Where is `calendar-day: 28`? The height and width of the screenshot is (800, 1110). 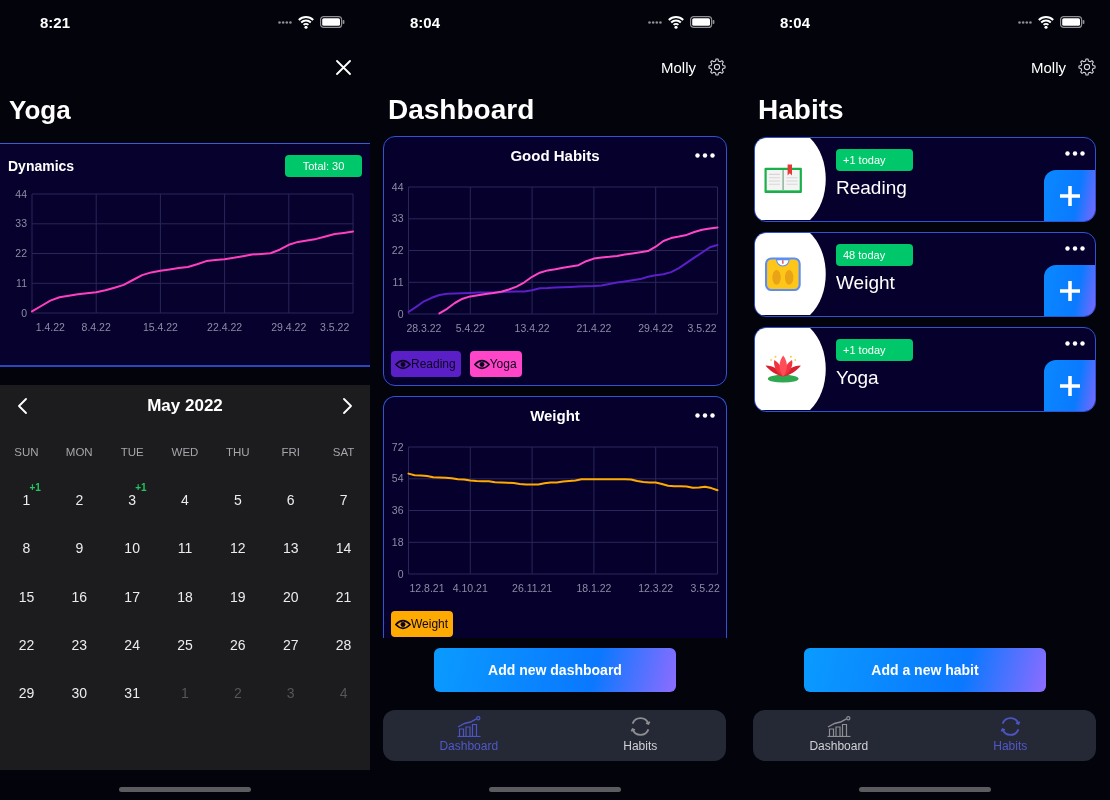 calendar-day: 28 is located at coordinates (343, 645).